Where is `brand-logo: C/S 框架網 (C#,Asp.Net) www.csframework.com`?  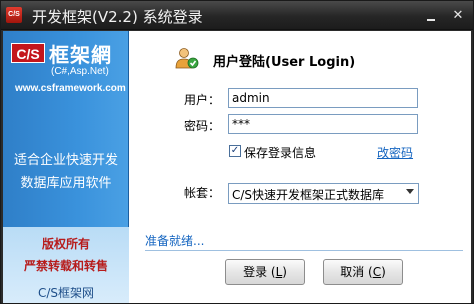
brand-logo: C/S 框架網 (C#,Asp.Net) www.csframework.com is located at coordinates (67, 66).